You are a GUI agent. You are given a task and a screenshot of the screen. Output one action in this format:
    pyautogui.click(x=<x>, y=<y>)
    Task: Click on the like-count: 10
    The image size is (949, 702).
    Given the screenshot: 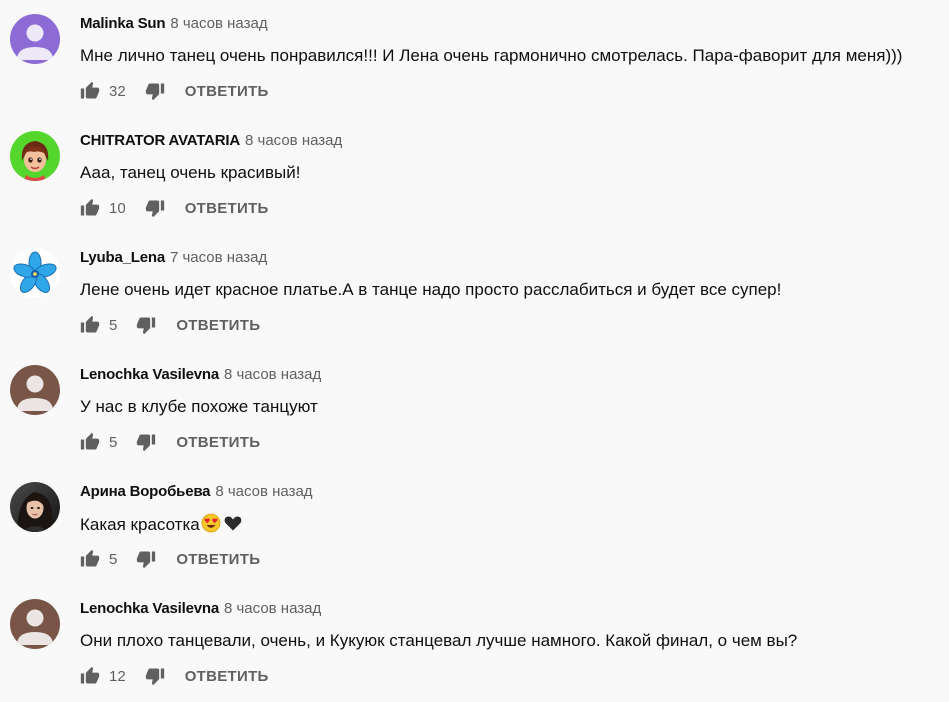 What is the action you would take?
    pyautogui.click(x=117, y=208)
    